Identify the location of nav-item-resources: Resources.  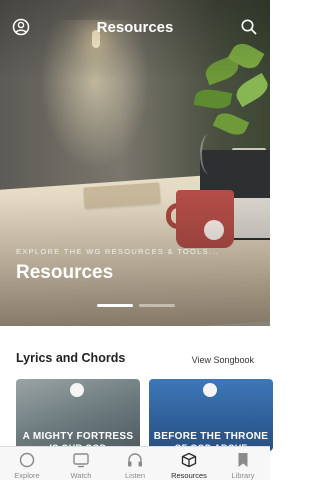
(189, 464).